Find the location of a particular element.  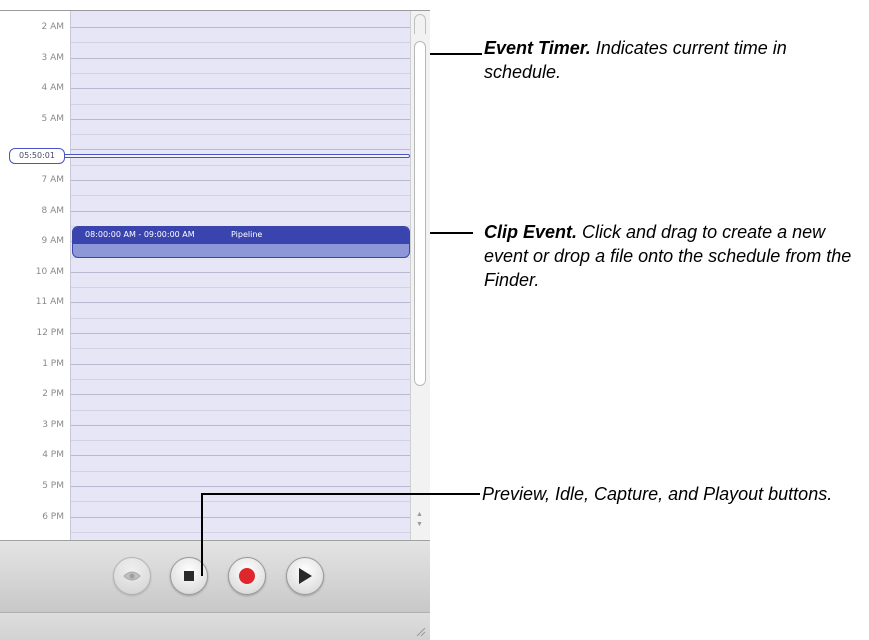

event-timer-badge: 05:50:01 is located at coordinates (37, 156).